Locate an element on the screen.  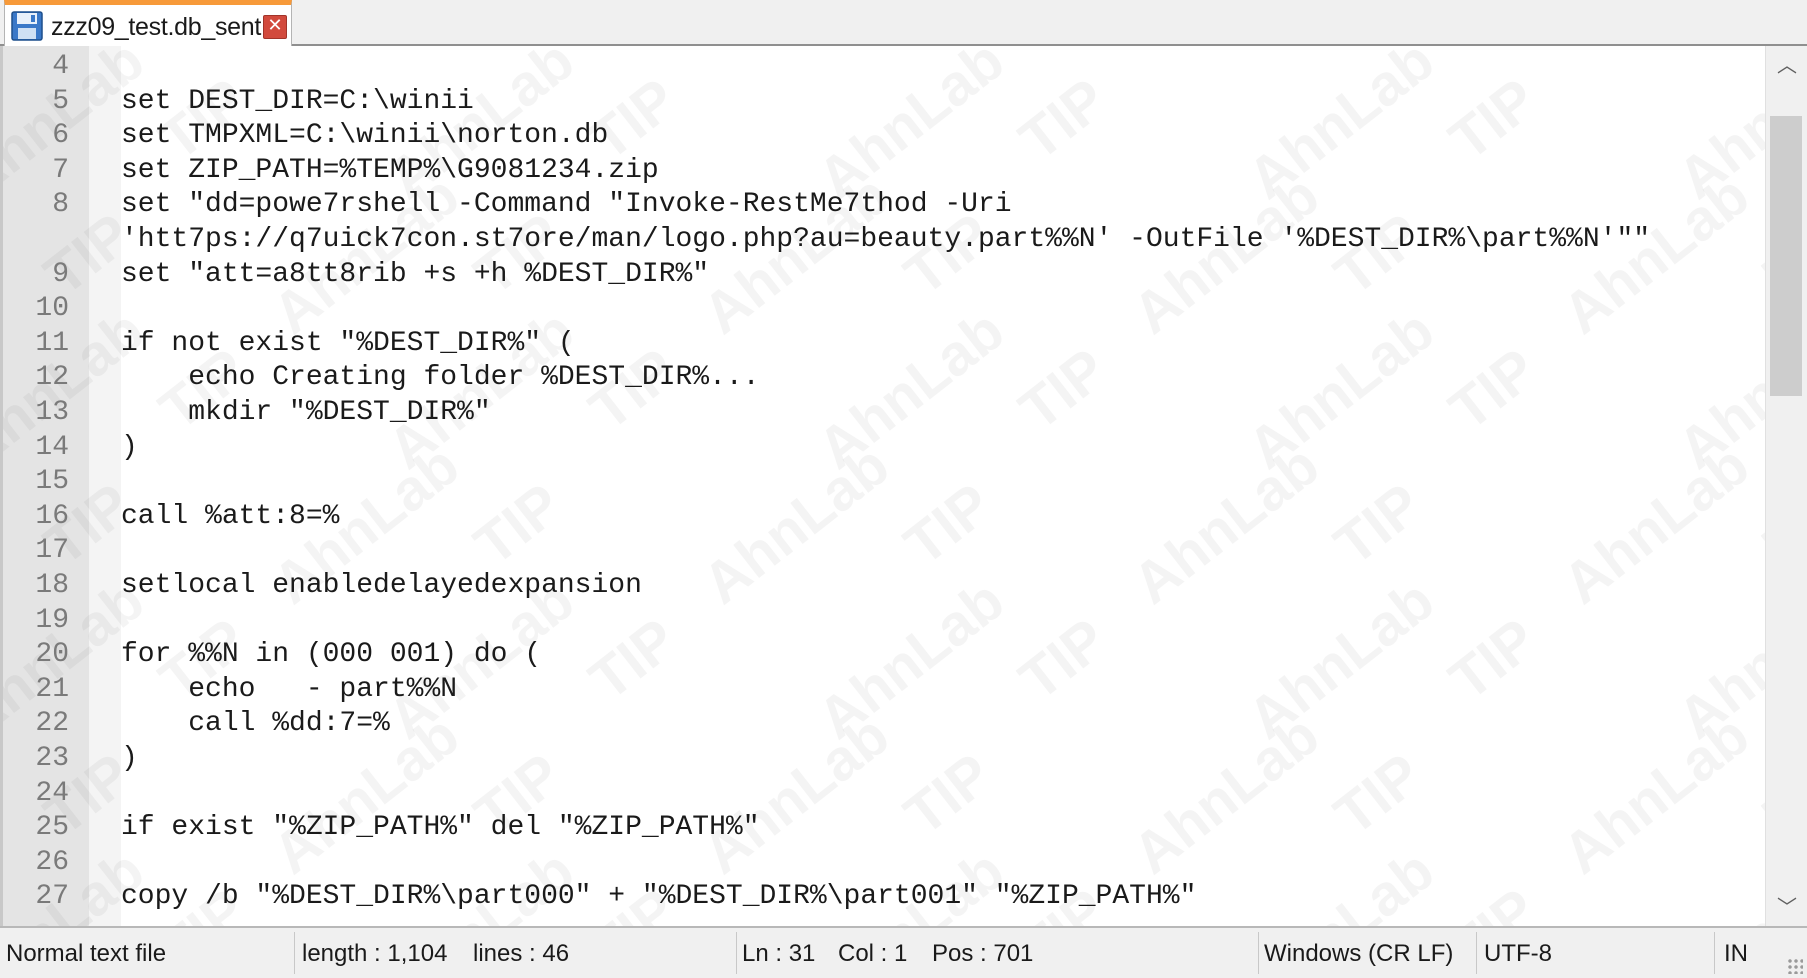
status-file-type: Normal text file is located at coordinates (86, 953).